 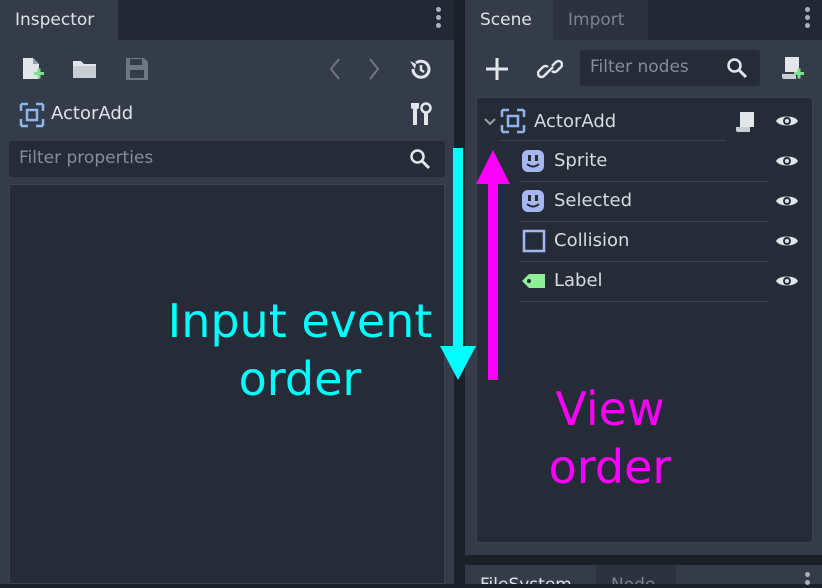 What do you see at coordinates (534, 281) in the screenshot?
I see `label-icon` at bounding box center [534, 281].